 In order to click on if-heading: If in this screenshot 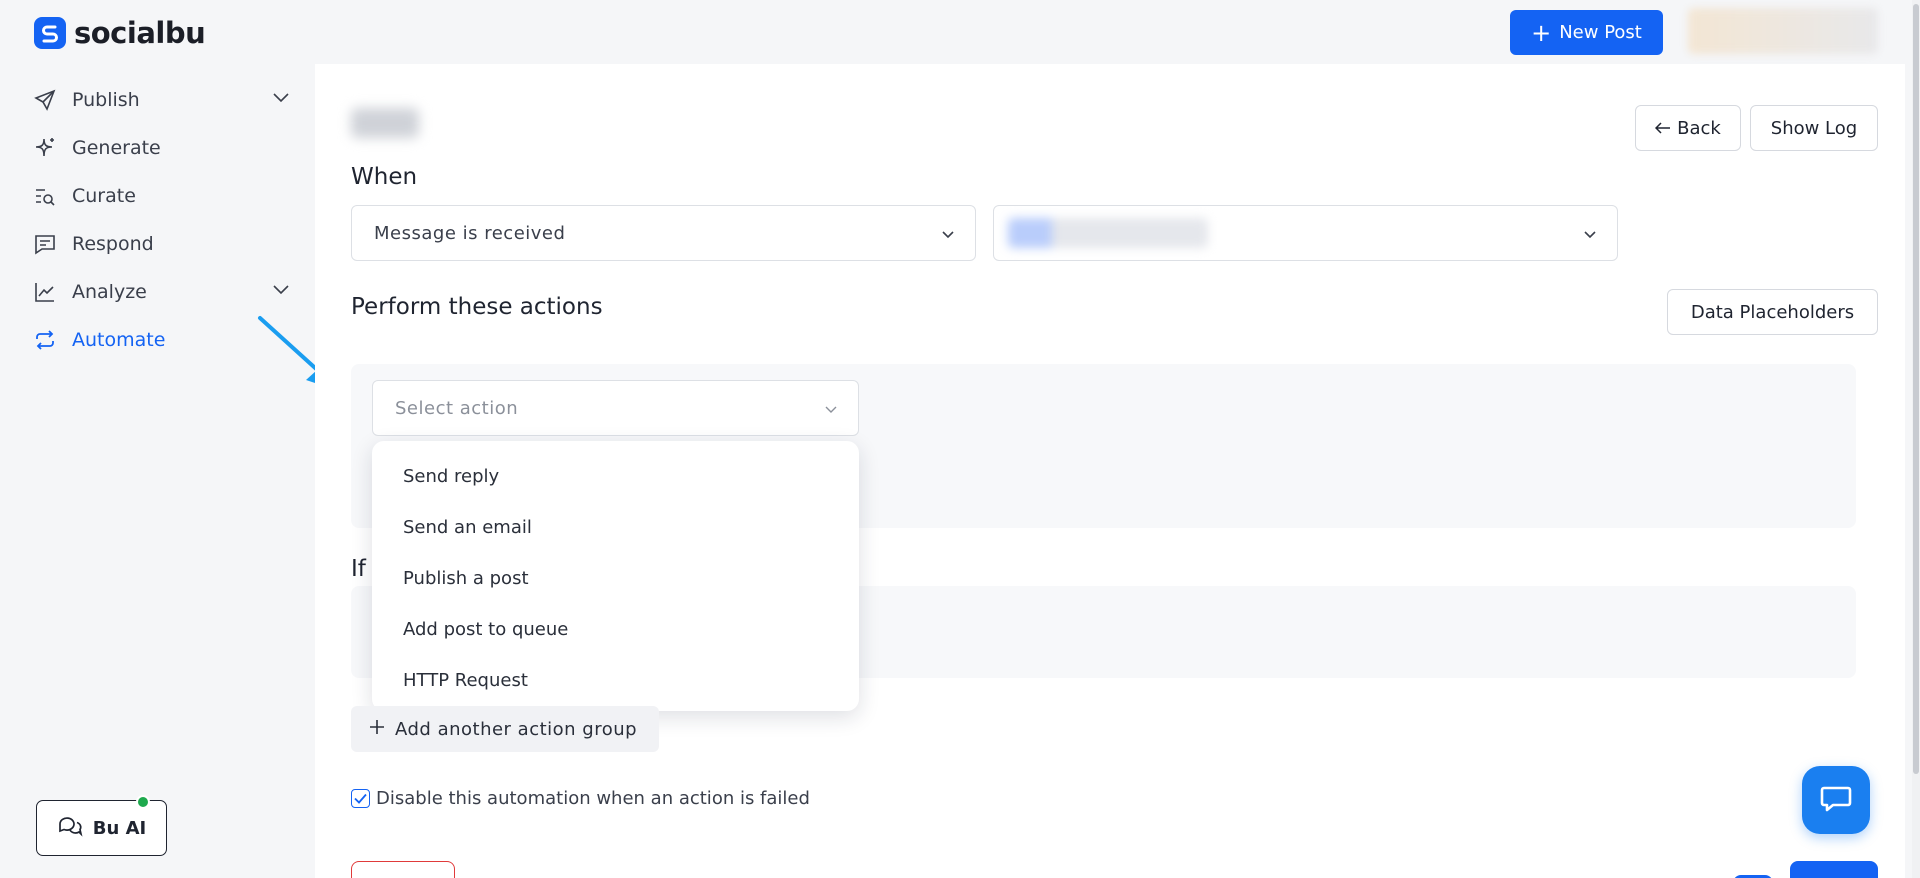, I will do `click(358, 569)`.